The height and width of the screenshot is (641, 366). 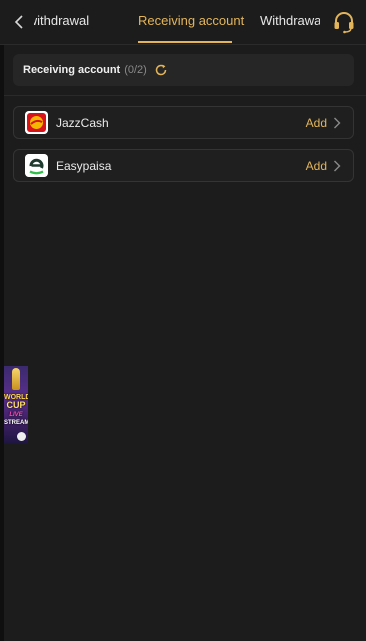 I want to click on jazzcash-logo, so click(x=36, y=122).